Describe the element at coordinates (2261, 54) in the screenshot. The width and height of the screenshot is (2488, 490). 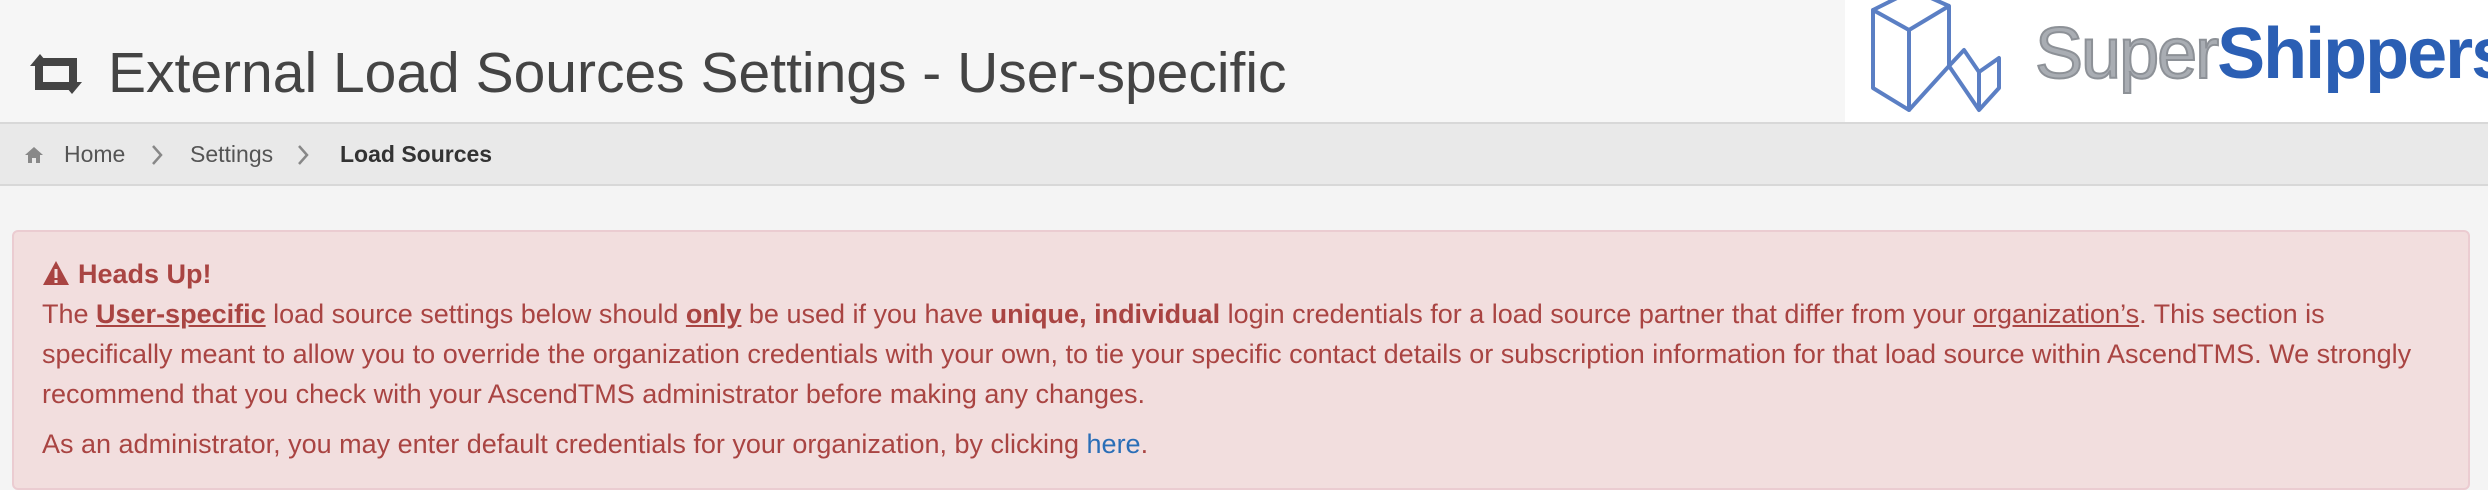
I see `logo-wordmark: SuperShippers` at that location.